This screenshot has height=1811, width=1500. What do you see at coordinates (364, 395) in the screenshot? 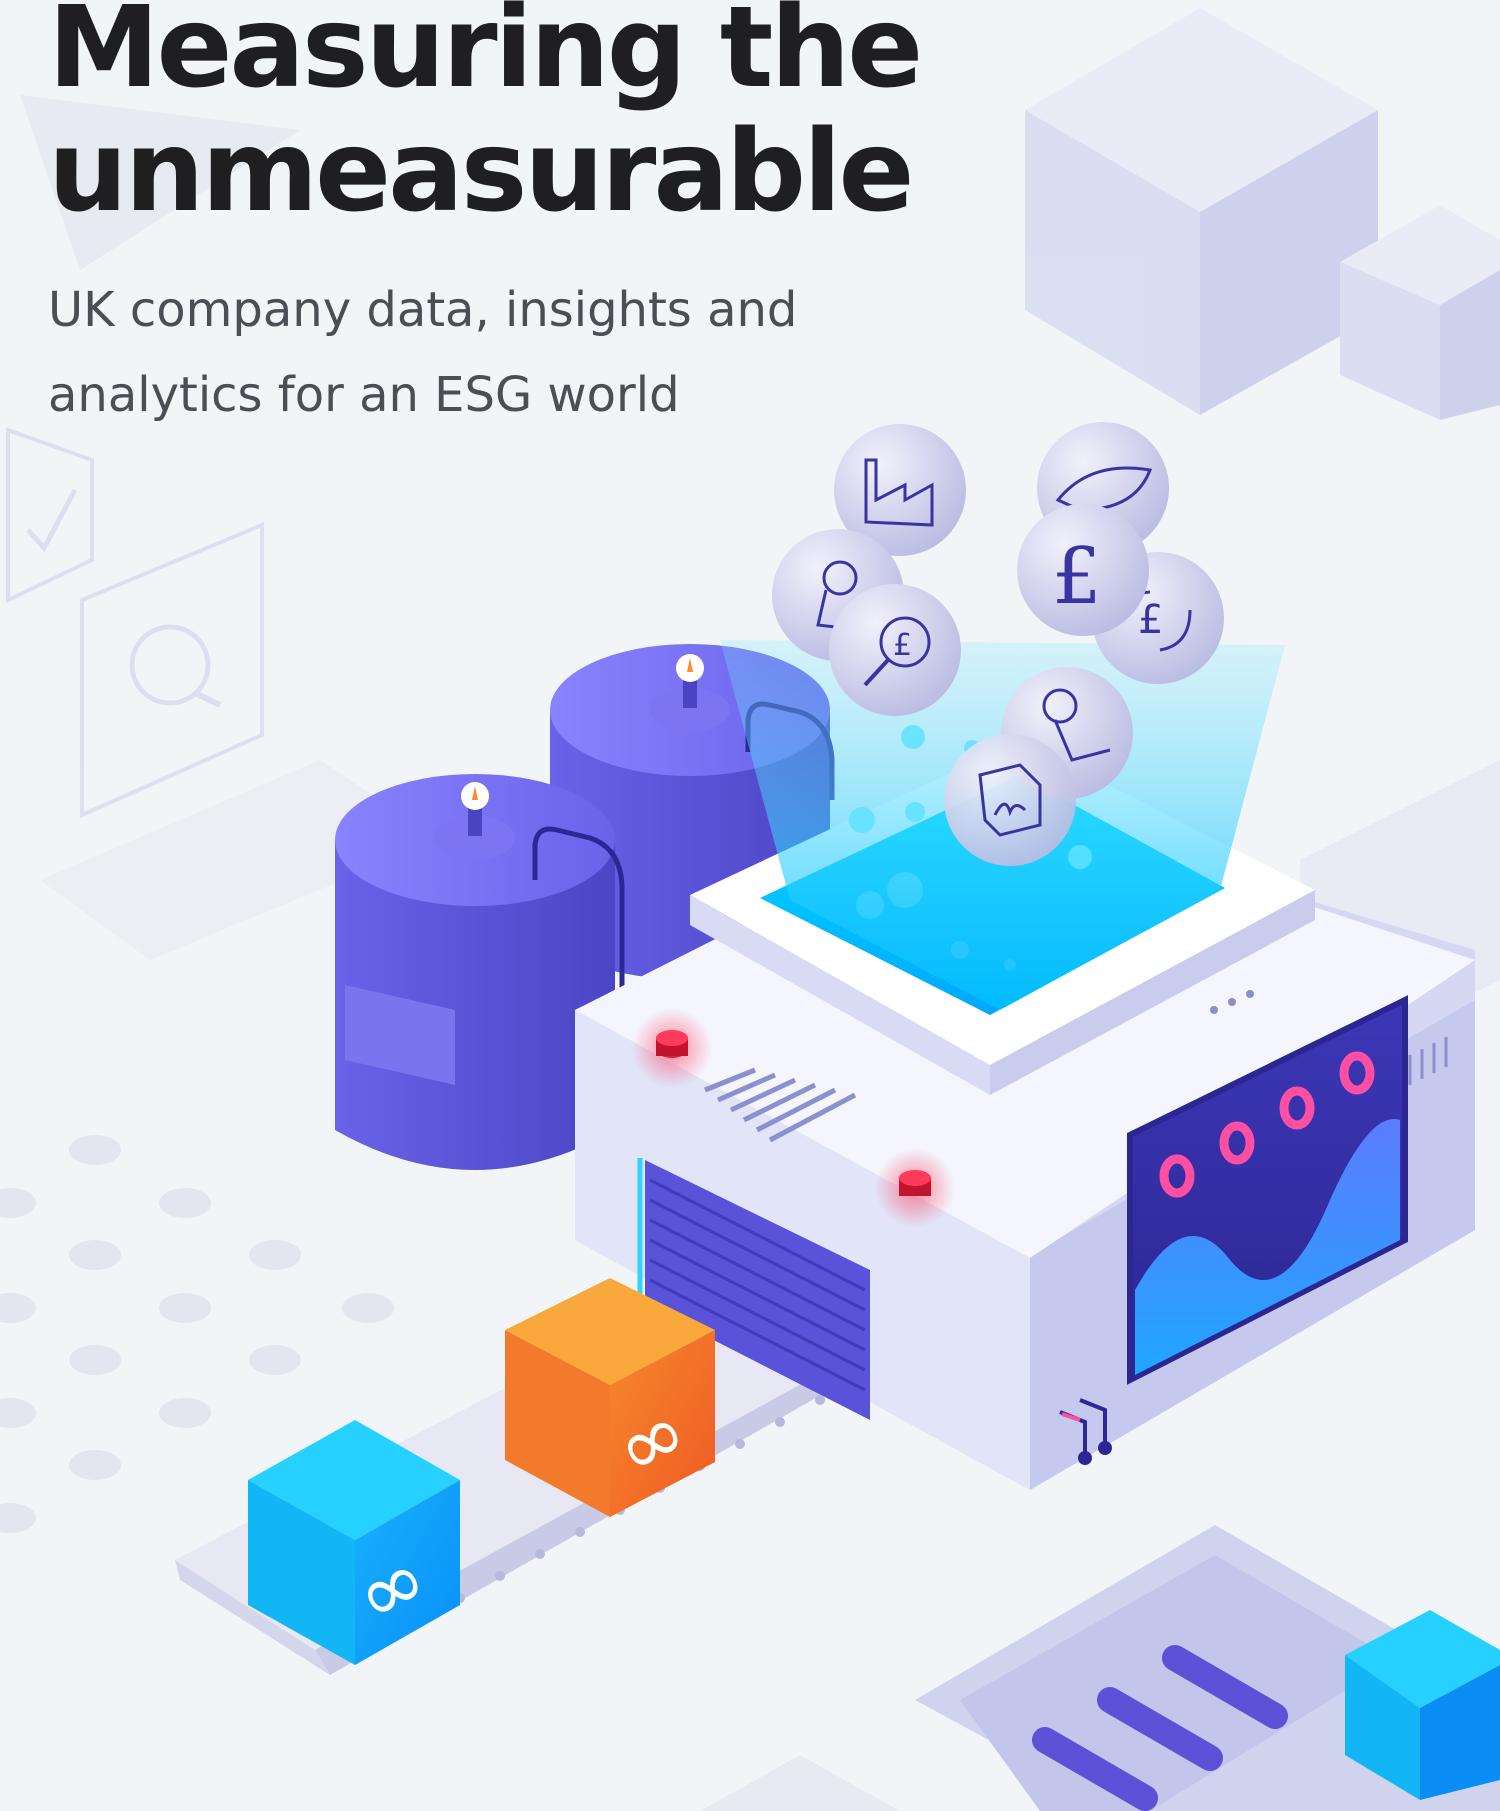
I see `hero-subtitle-line-2: analytics for an ESG world` at bounding box center [364, 395].